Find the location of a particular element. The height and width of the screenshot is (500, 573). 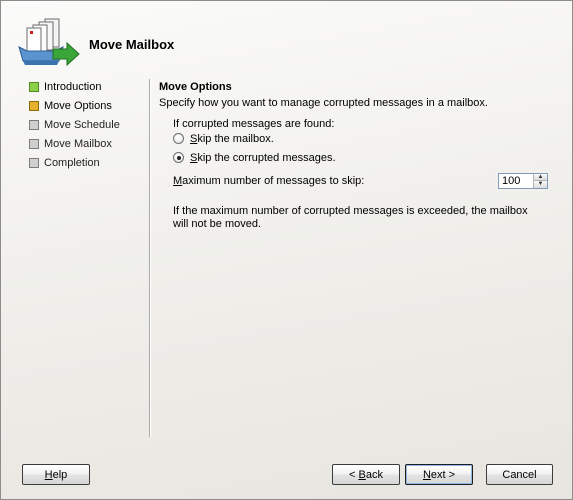

corrupted-options-label: If corrupted messages are found: is located at coordinates (254, 124).